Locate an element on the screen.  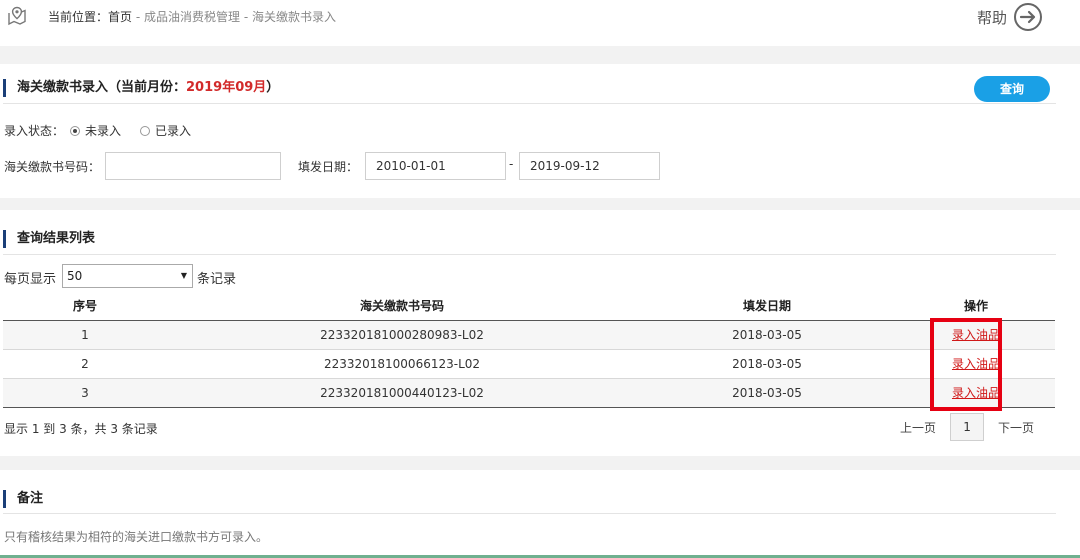
table-row: 3 223320181000440123-L02 2018-03-05 录入油品 is located at coordinates (529, 393).